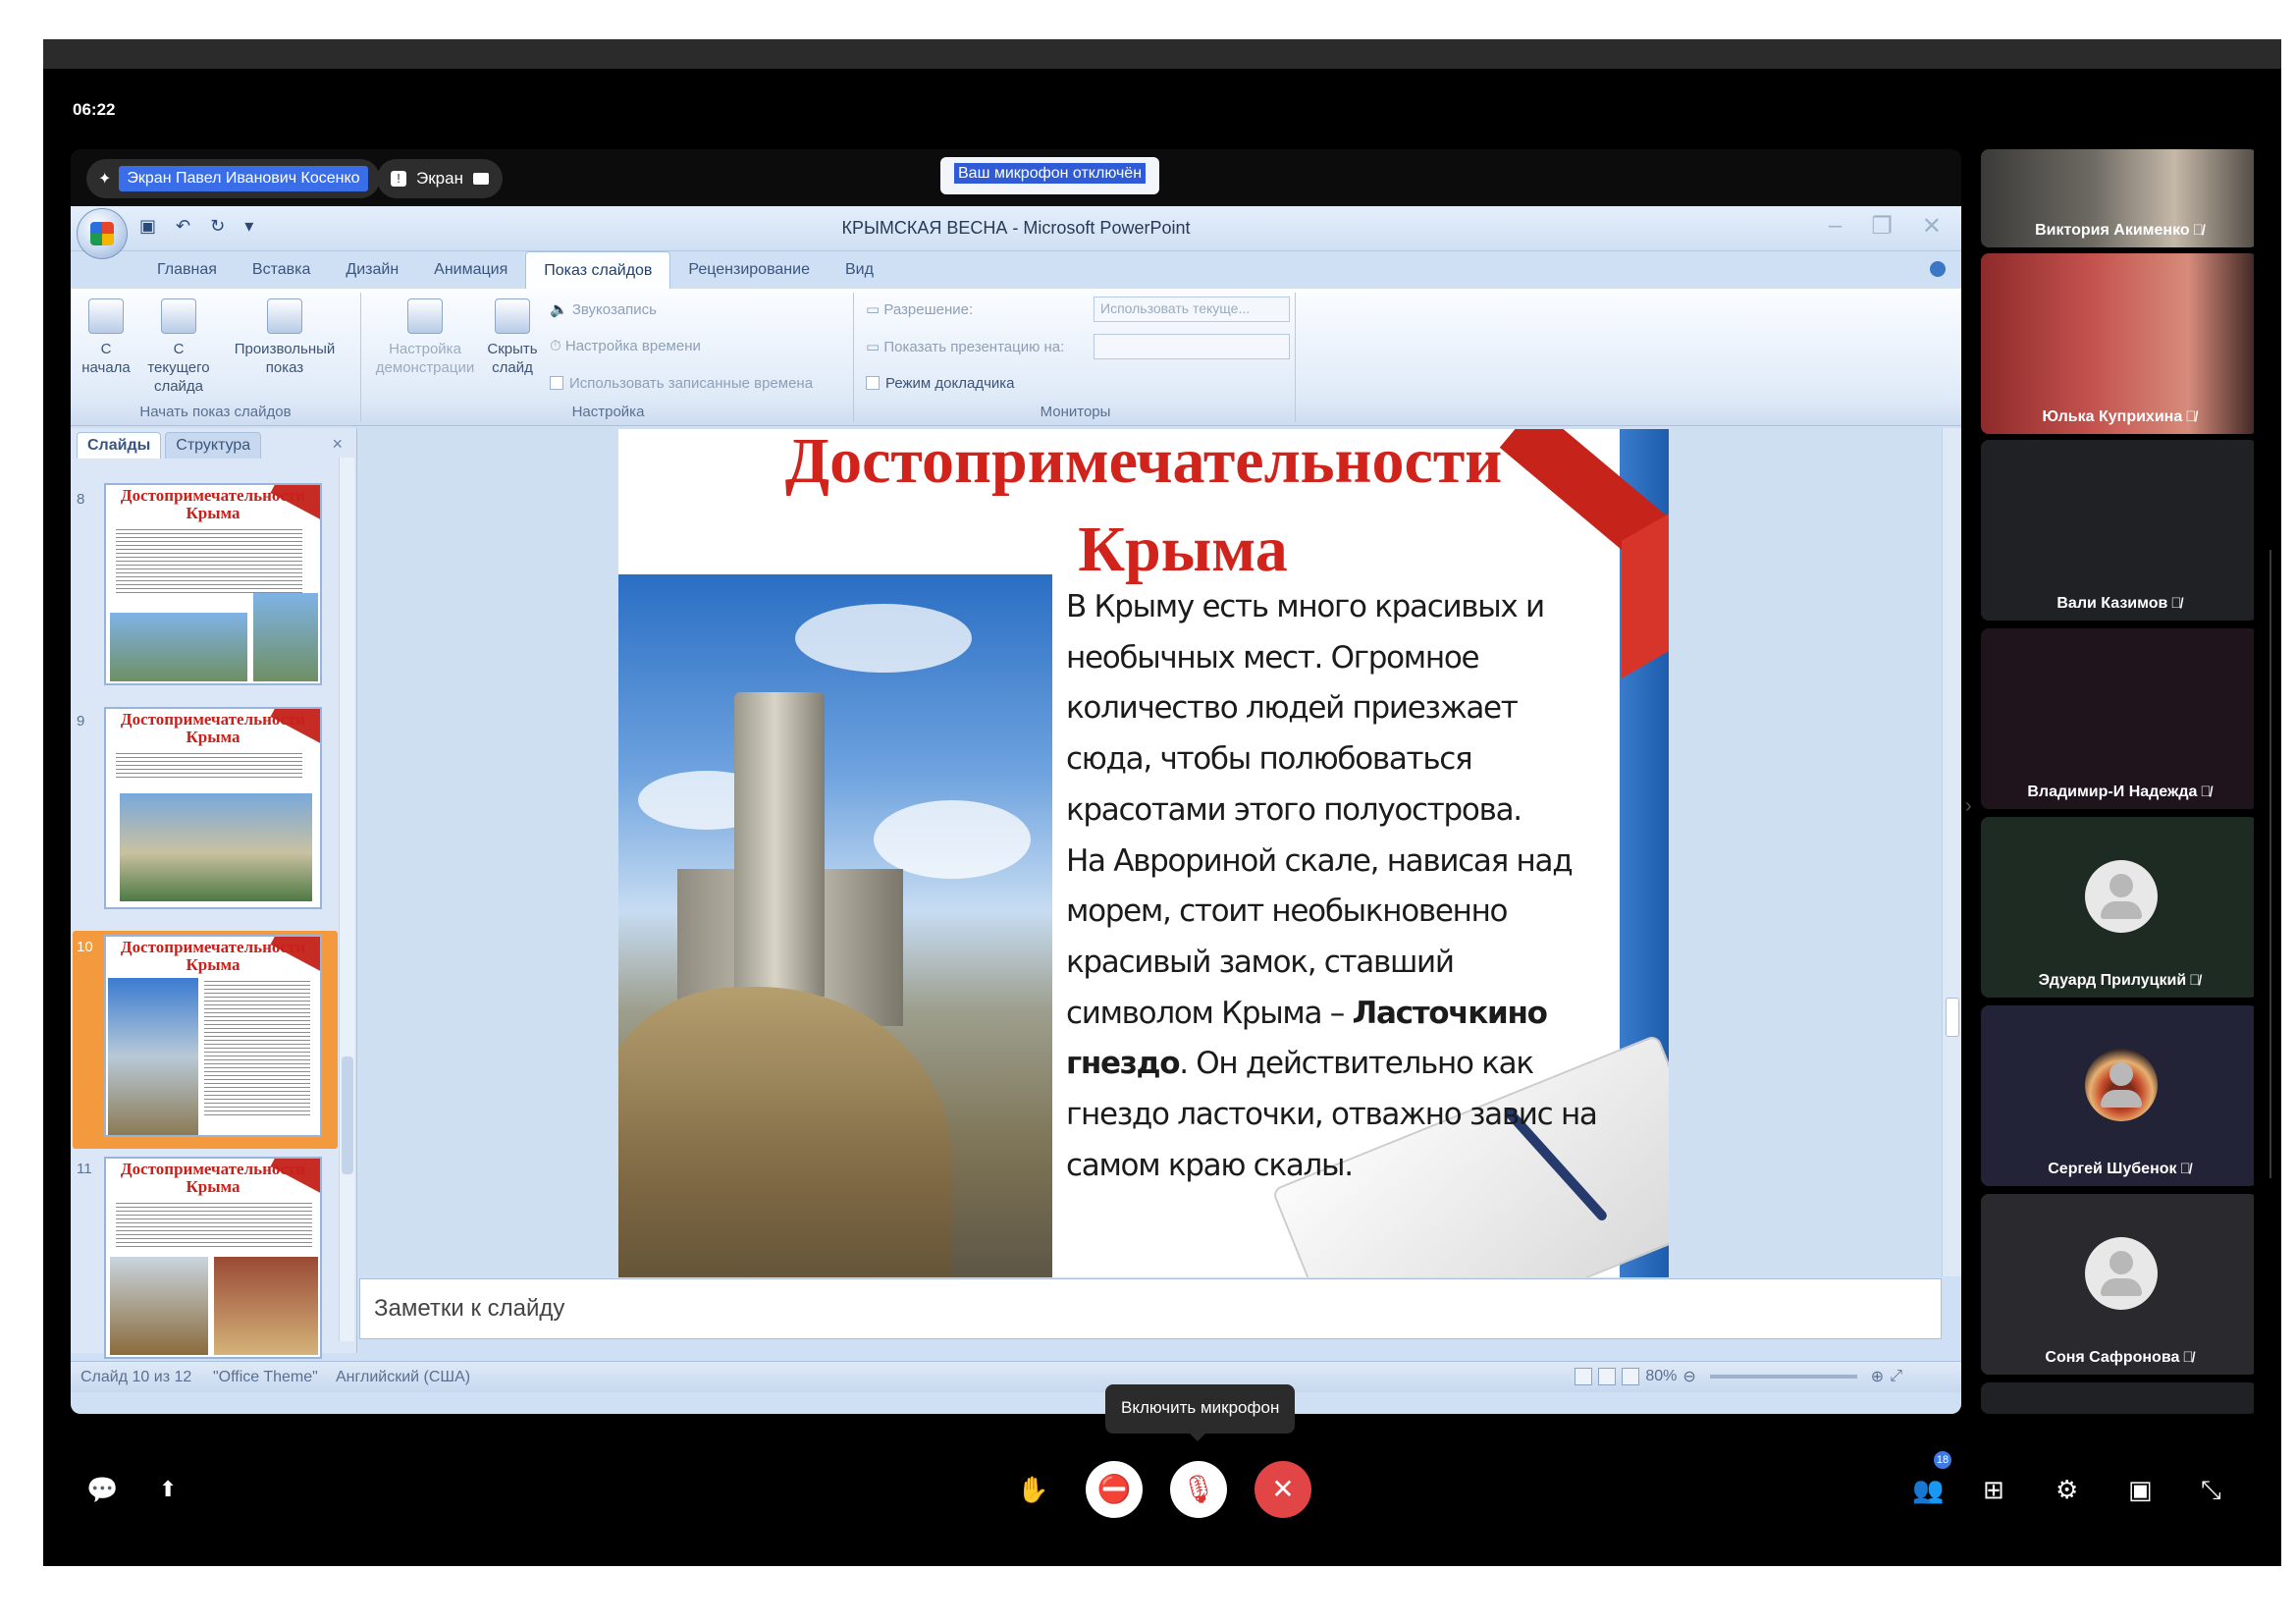 This screenshot has height=1624, width=2296. I want to click on mic-toggle-button: 🎙, so click(1198, 1489).